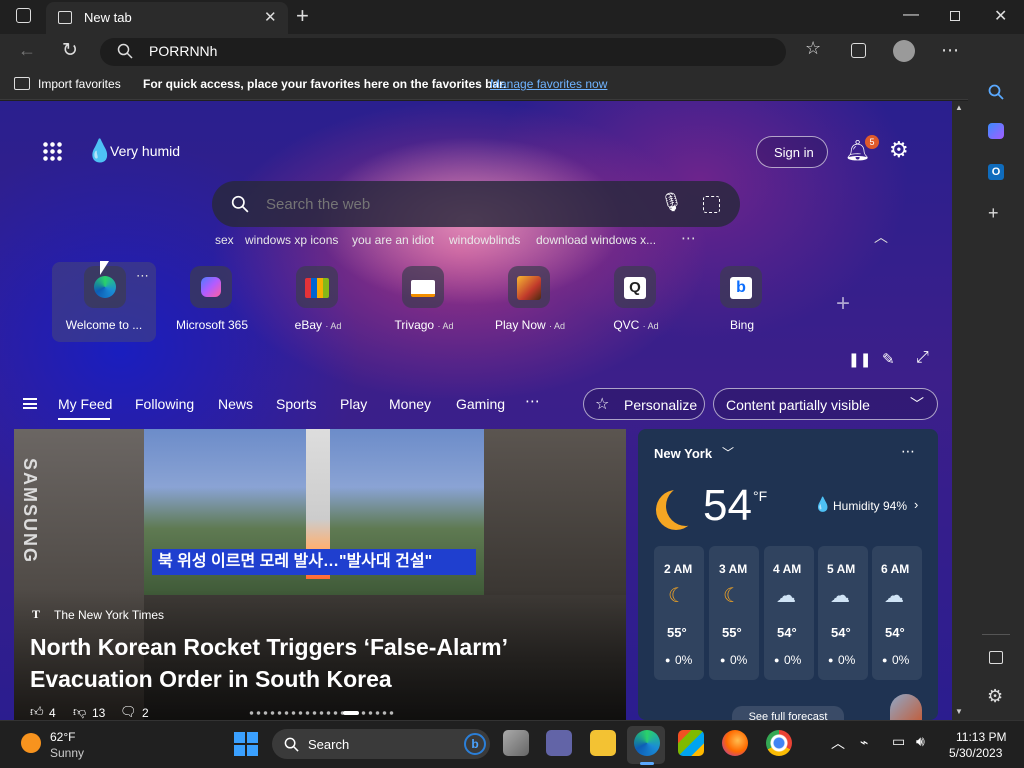 This screenshot has width=1024, height=768. What do you see at coordinates (950, 50) in the screenshot?
I see `more-options-icon: ⋯` at bounding box center [950, 50].